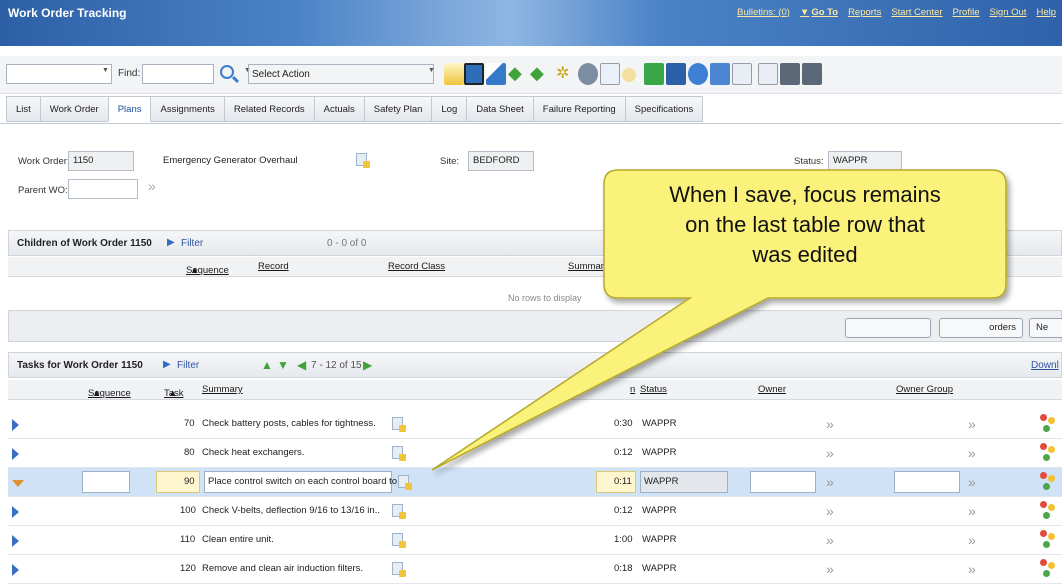  I want to click on save-icon, so click(474, 74).